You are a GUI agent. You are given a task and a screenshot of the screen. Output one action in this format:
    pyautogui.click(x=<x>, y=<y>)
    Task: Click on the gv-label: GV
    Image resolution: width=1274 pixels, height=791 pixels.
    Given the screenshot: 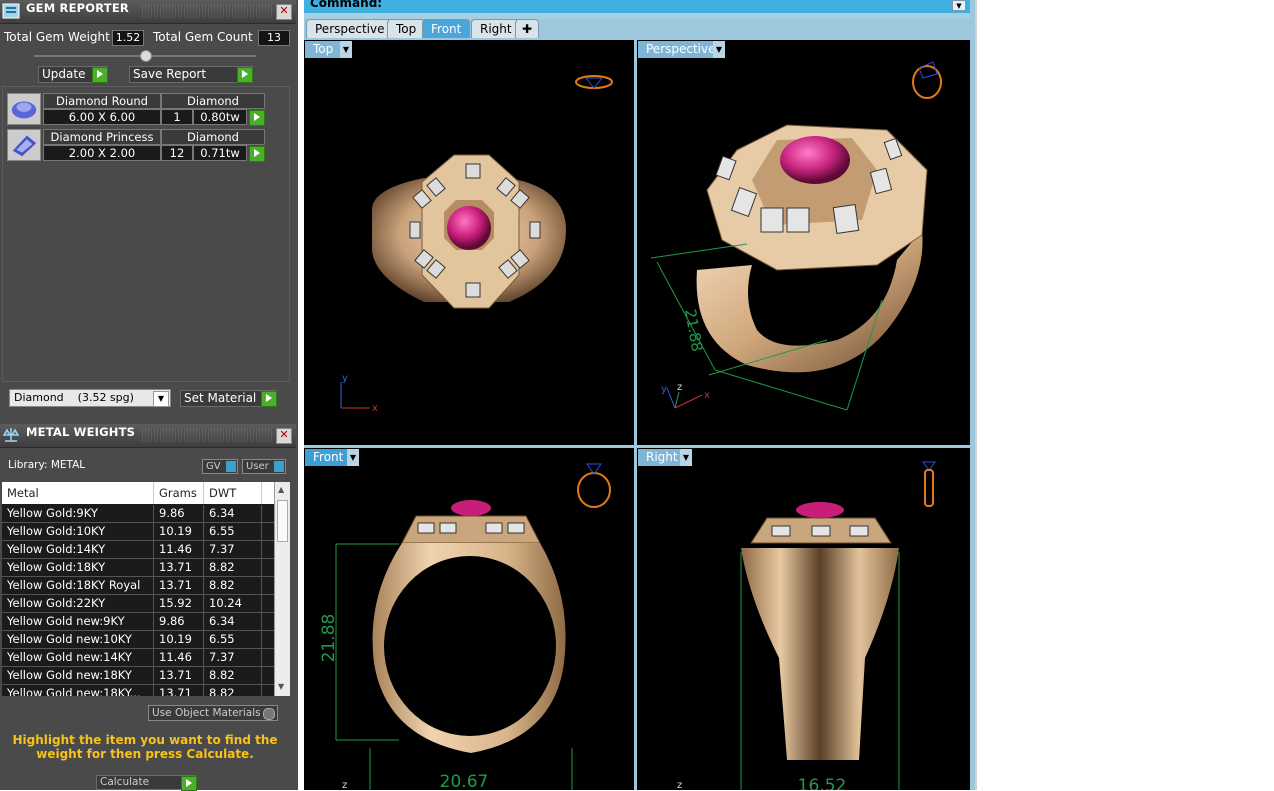 What is the action you would take?
    pyautogui.click(x=213, y=466)
    